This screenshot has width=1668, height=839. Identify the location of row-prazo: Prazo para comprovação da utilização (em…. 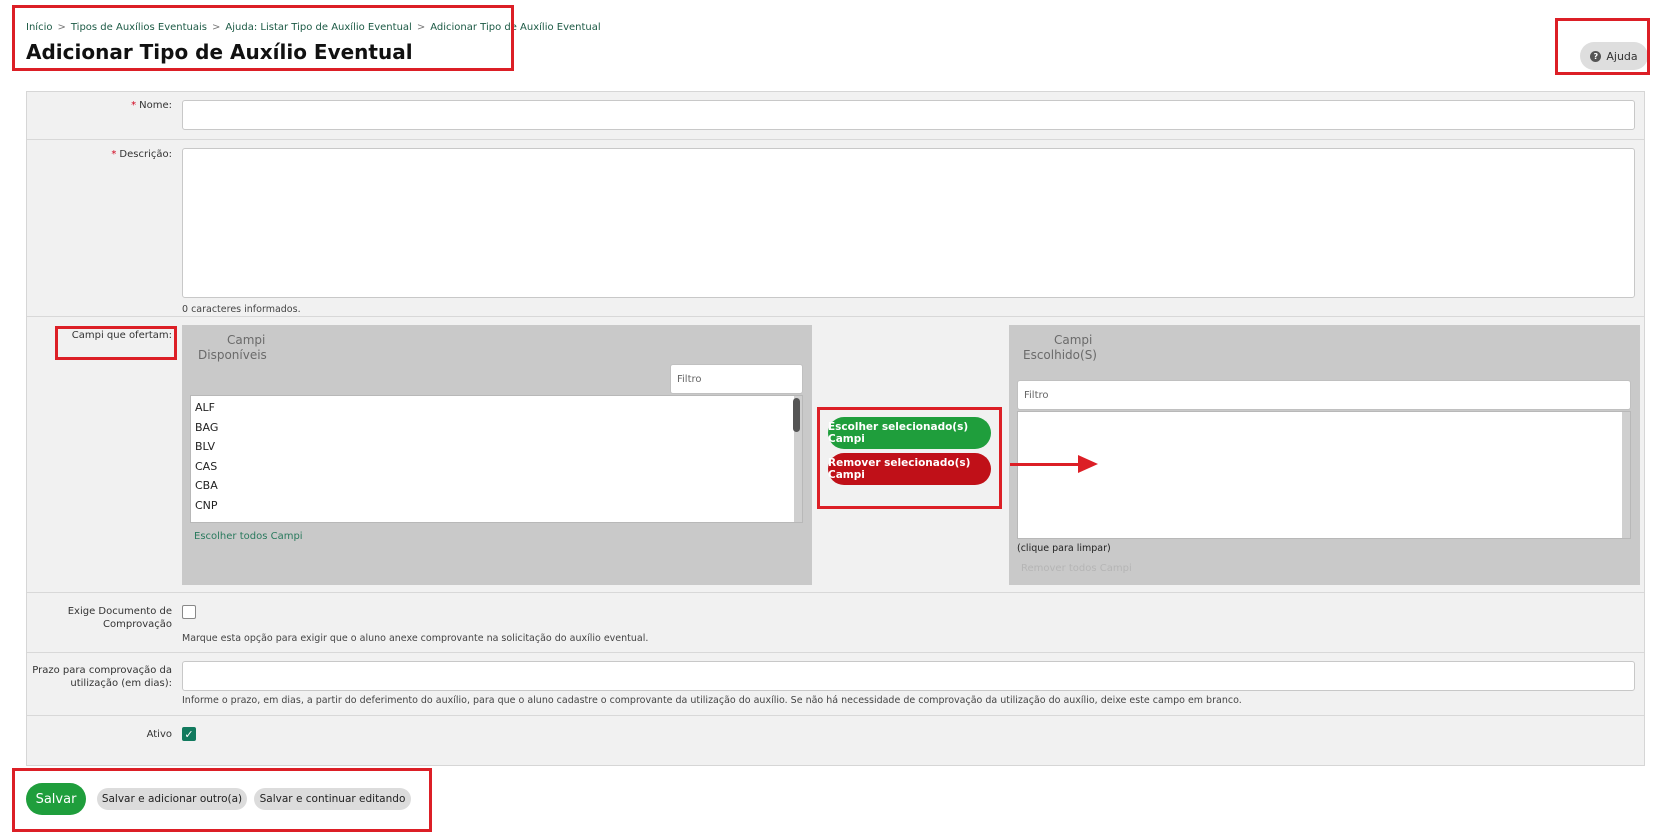
(835, 684).